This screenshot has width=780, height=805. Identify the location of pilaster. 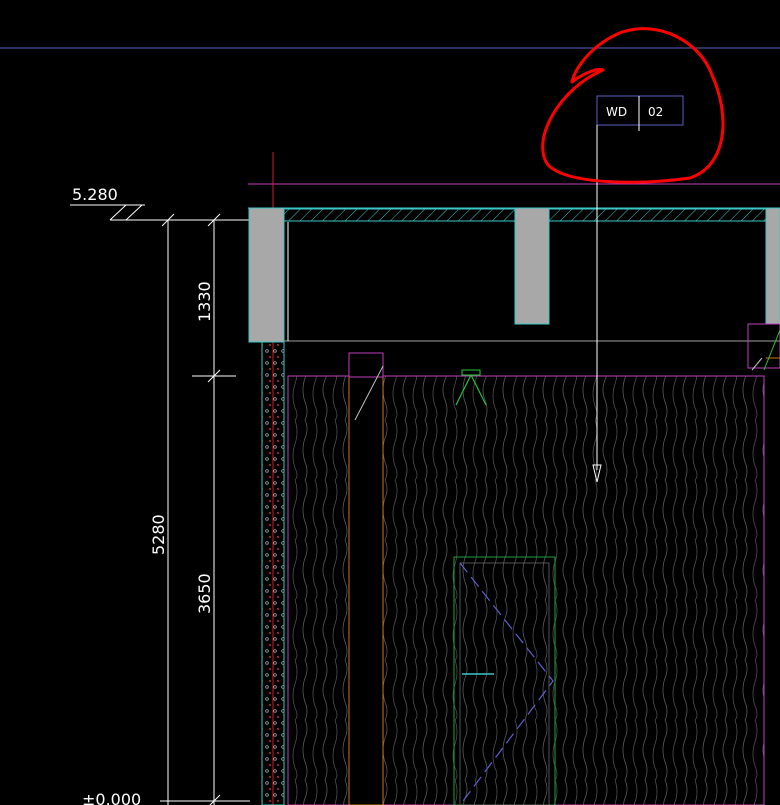
(366, 578).